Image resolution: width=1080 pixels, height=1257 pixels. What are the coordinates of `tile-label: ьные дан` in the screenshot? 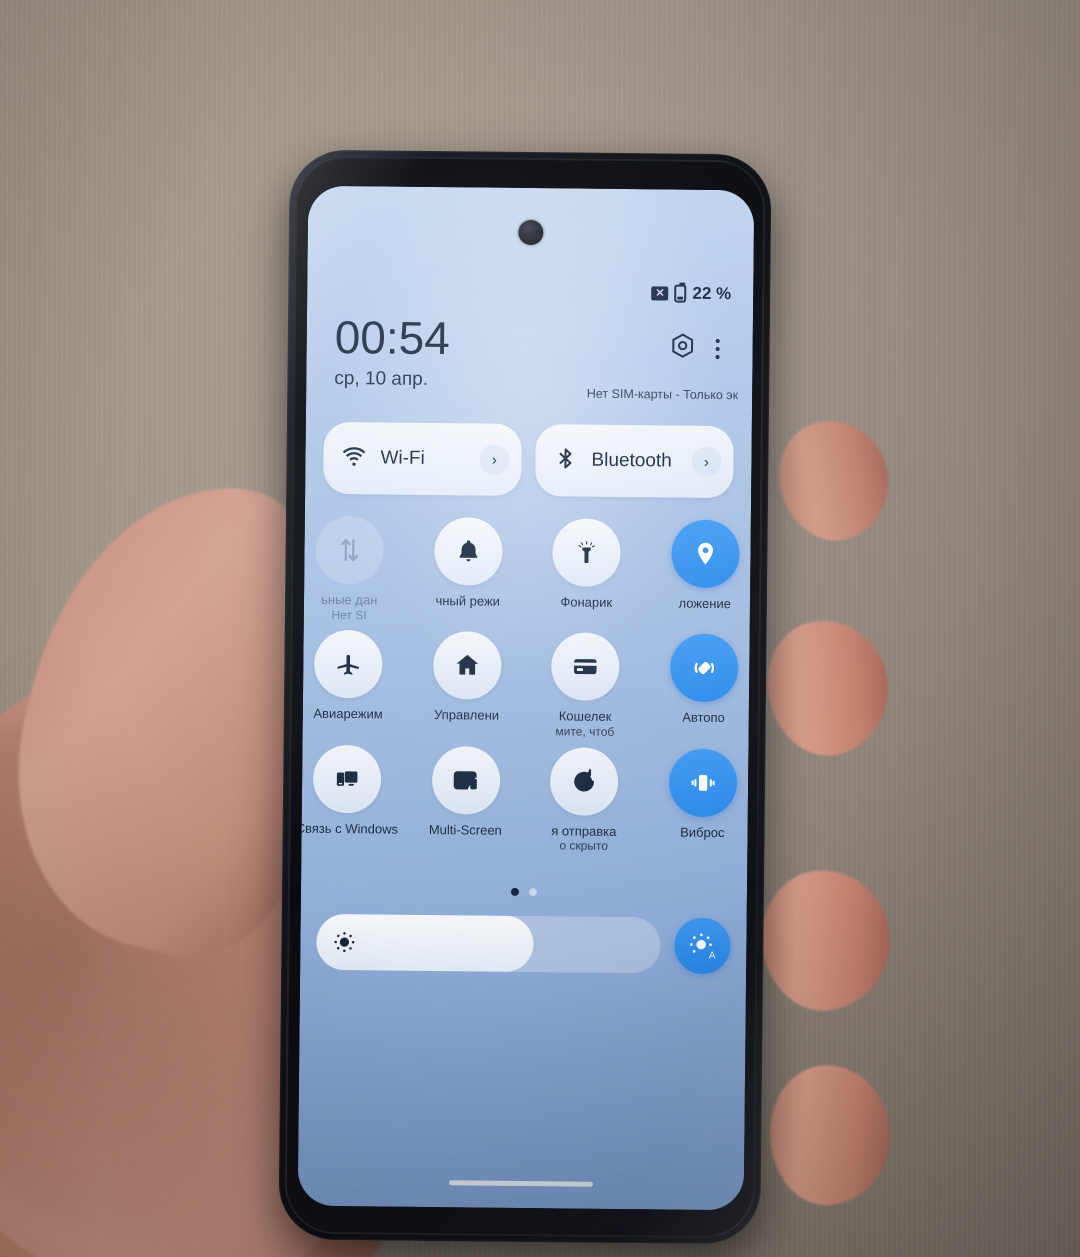 It's located at (349, 599).